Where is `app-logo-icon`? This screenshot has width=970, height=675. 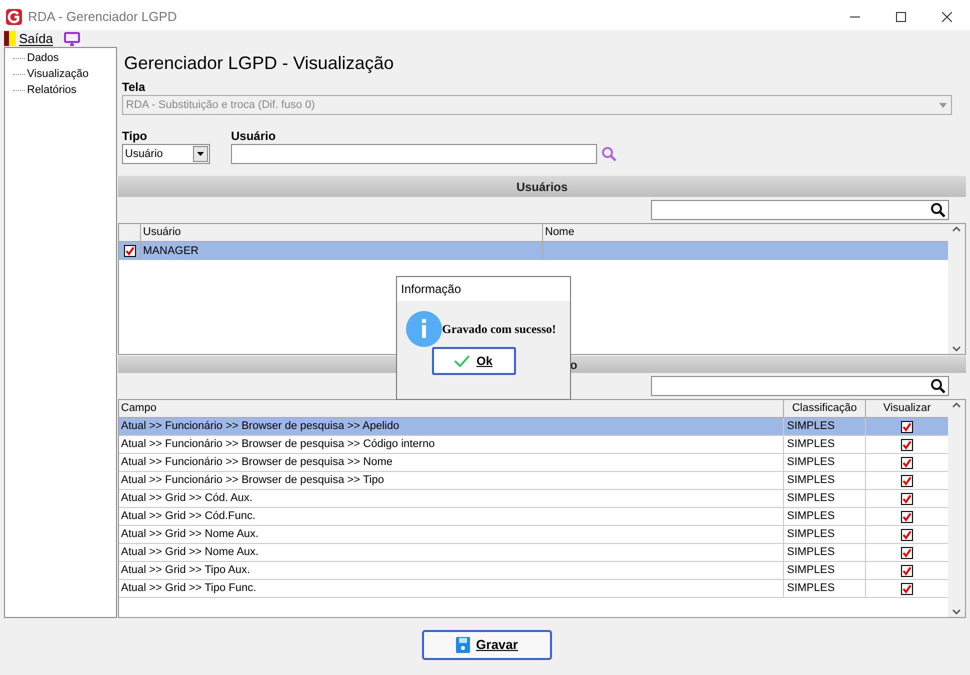
app-logo-icon is located at coordinates (14, 16).